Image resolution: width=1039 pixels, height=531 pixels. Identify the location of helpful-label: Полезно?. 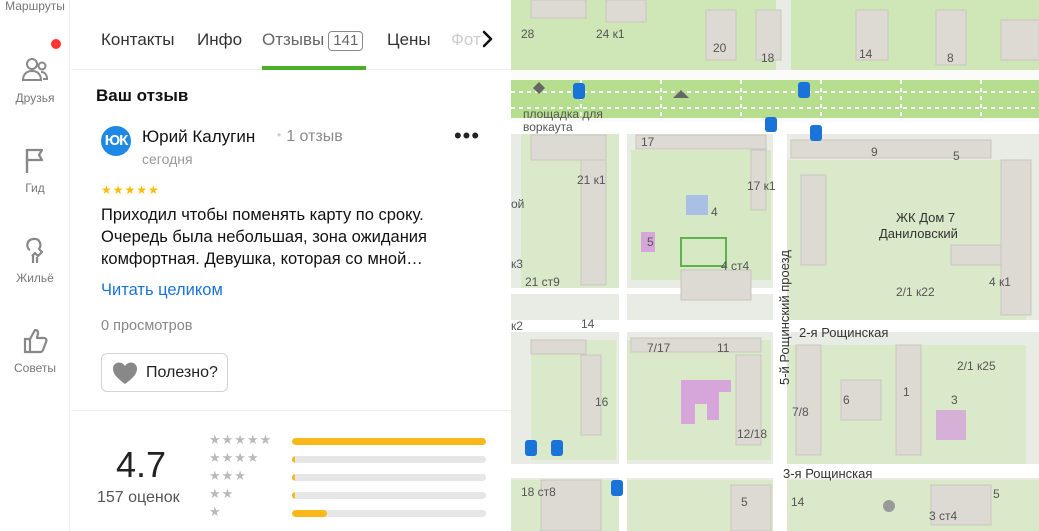
(182, 372).